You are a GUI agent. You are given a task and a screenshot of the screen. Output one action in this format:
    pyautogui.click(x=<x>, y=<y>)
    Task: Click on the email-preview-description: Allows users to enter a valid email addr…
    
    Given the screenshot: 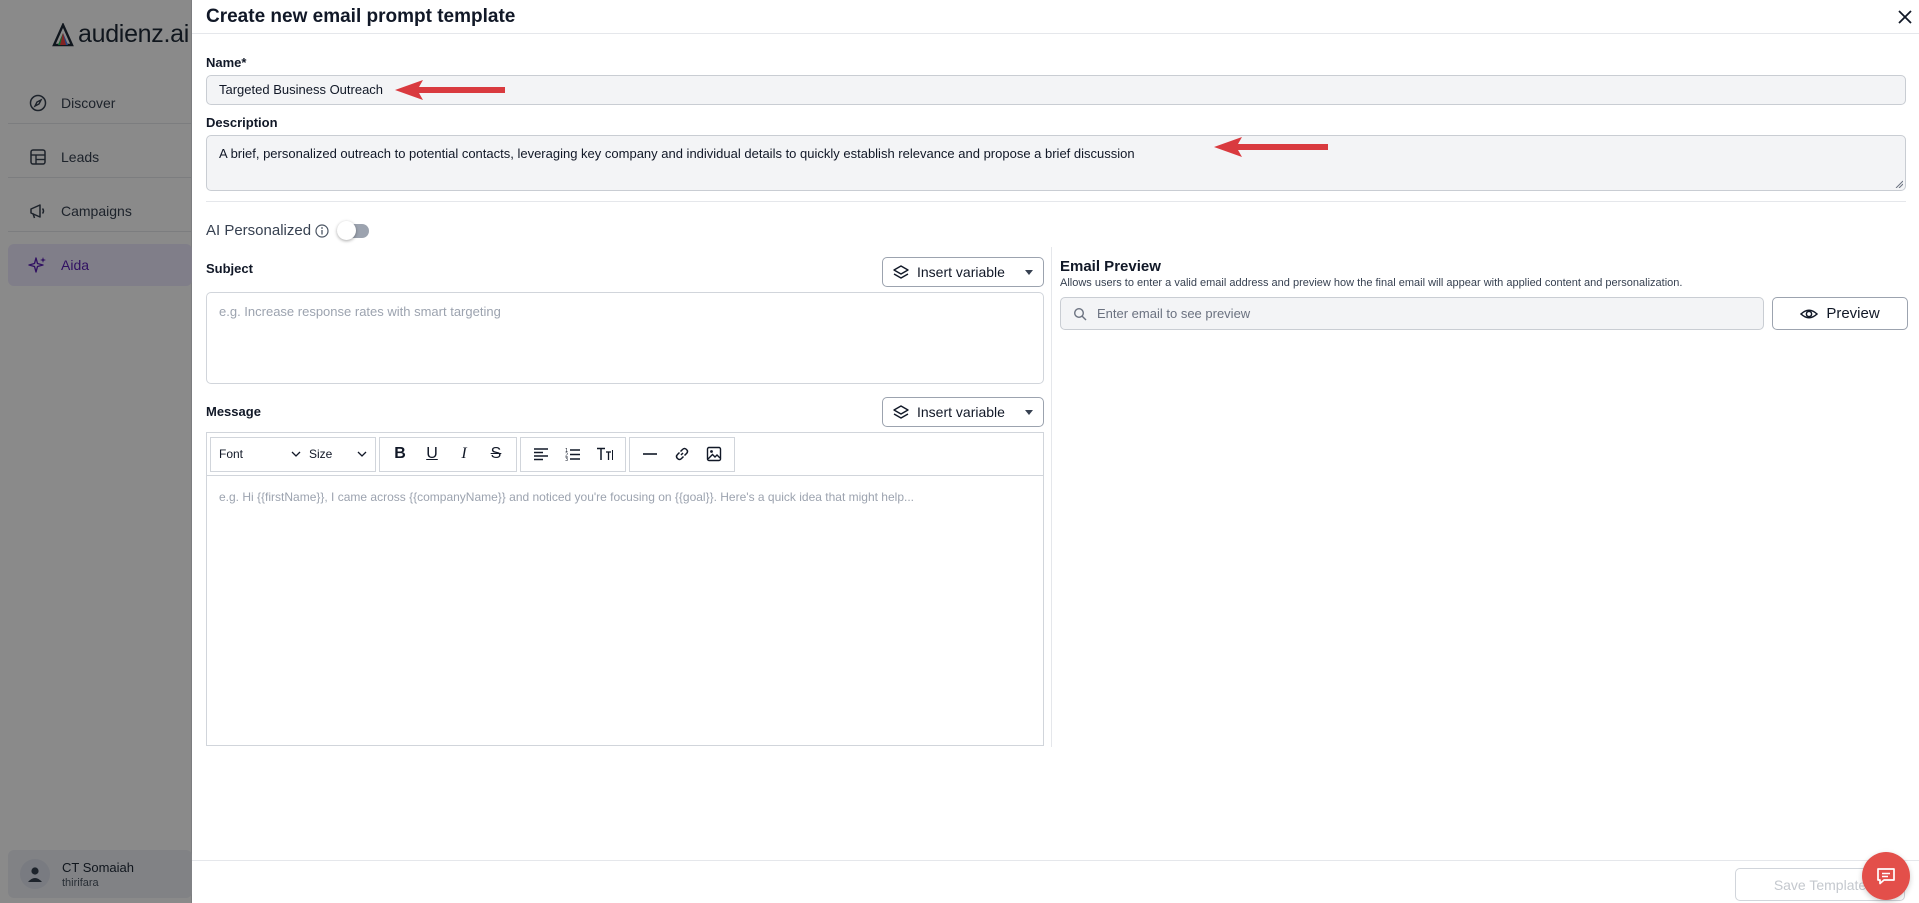 What is the action you would take?
    pyautogui.click(x=1371, y=283)
    